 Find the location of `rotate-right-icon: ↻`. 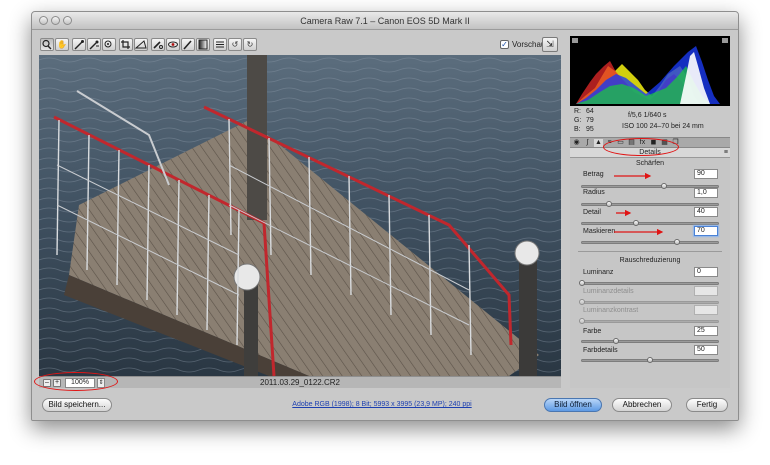

rotate-right-icon: ↻ is located at coordinates (250, 44).